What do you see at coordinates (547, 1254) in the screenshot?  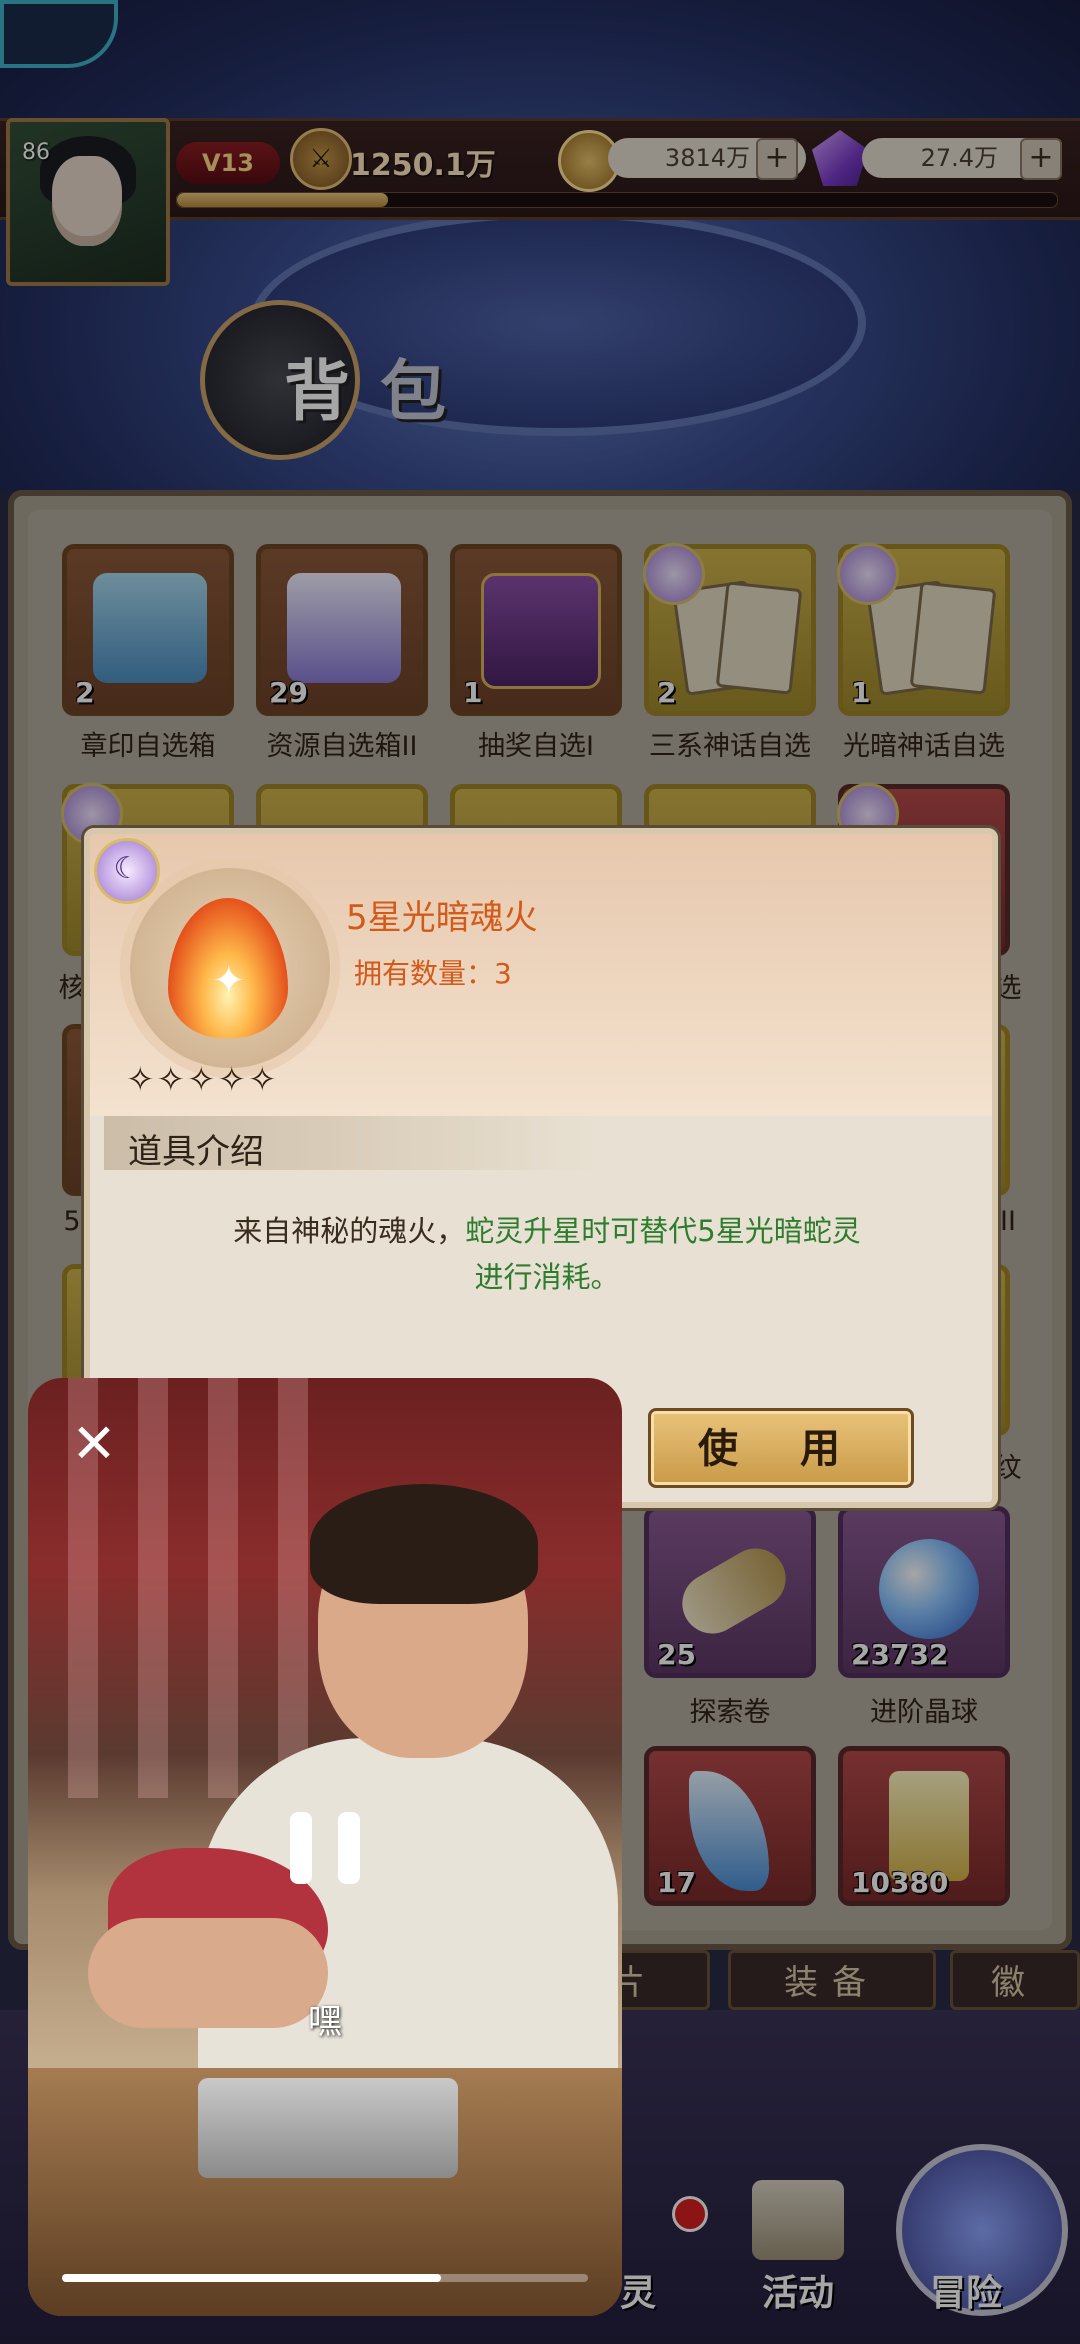 I see `item-description: 来自神秘的魂火，蛇灵升星时可替代5星光暗蛇灵 进行消耗。` at bounding box center [547, 1254].